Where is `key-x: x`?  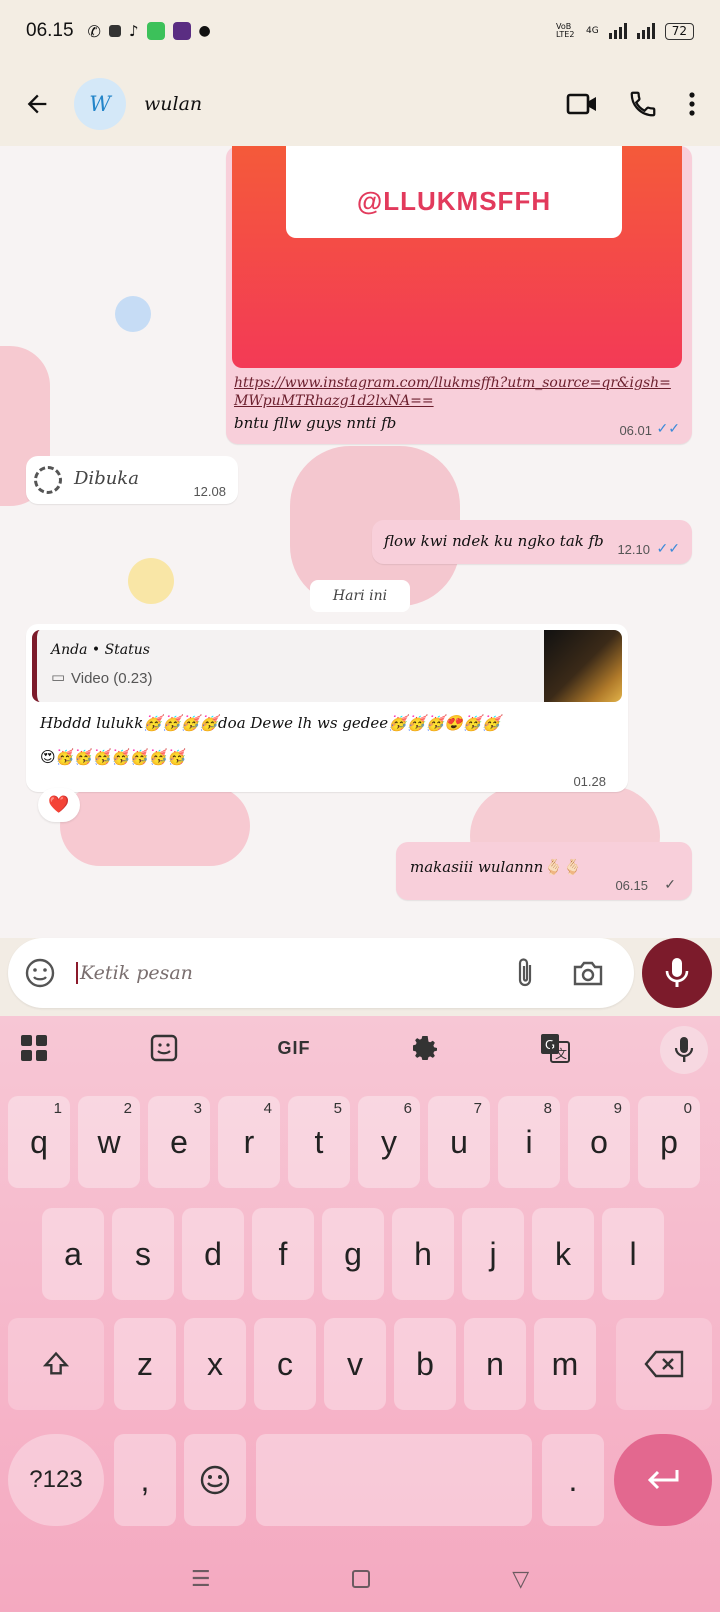 key-x: x is located at coordinates (215, 1364).